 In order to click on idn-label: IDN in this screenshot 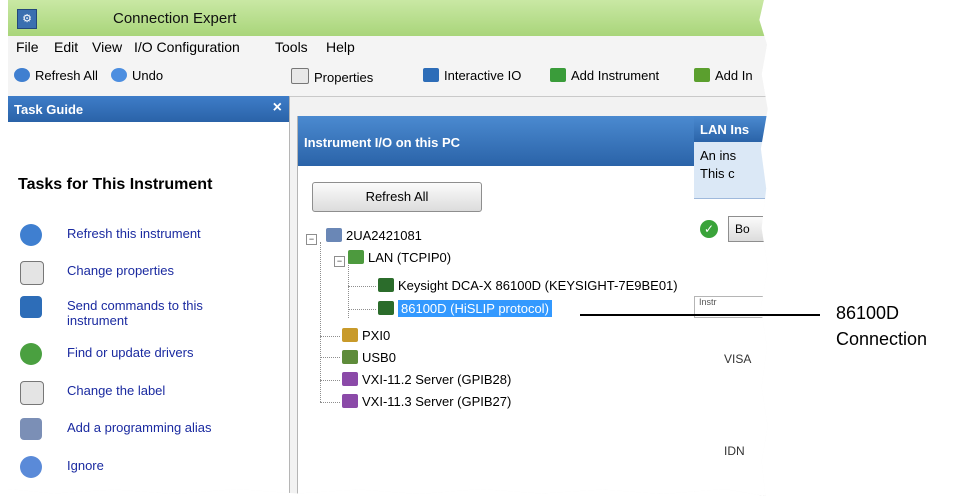, I will do `click(734, 451)`.